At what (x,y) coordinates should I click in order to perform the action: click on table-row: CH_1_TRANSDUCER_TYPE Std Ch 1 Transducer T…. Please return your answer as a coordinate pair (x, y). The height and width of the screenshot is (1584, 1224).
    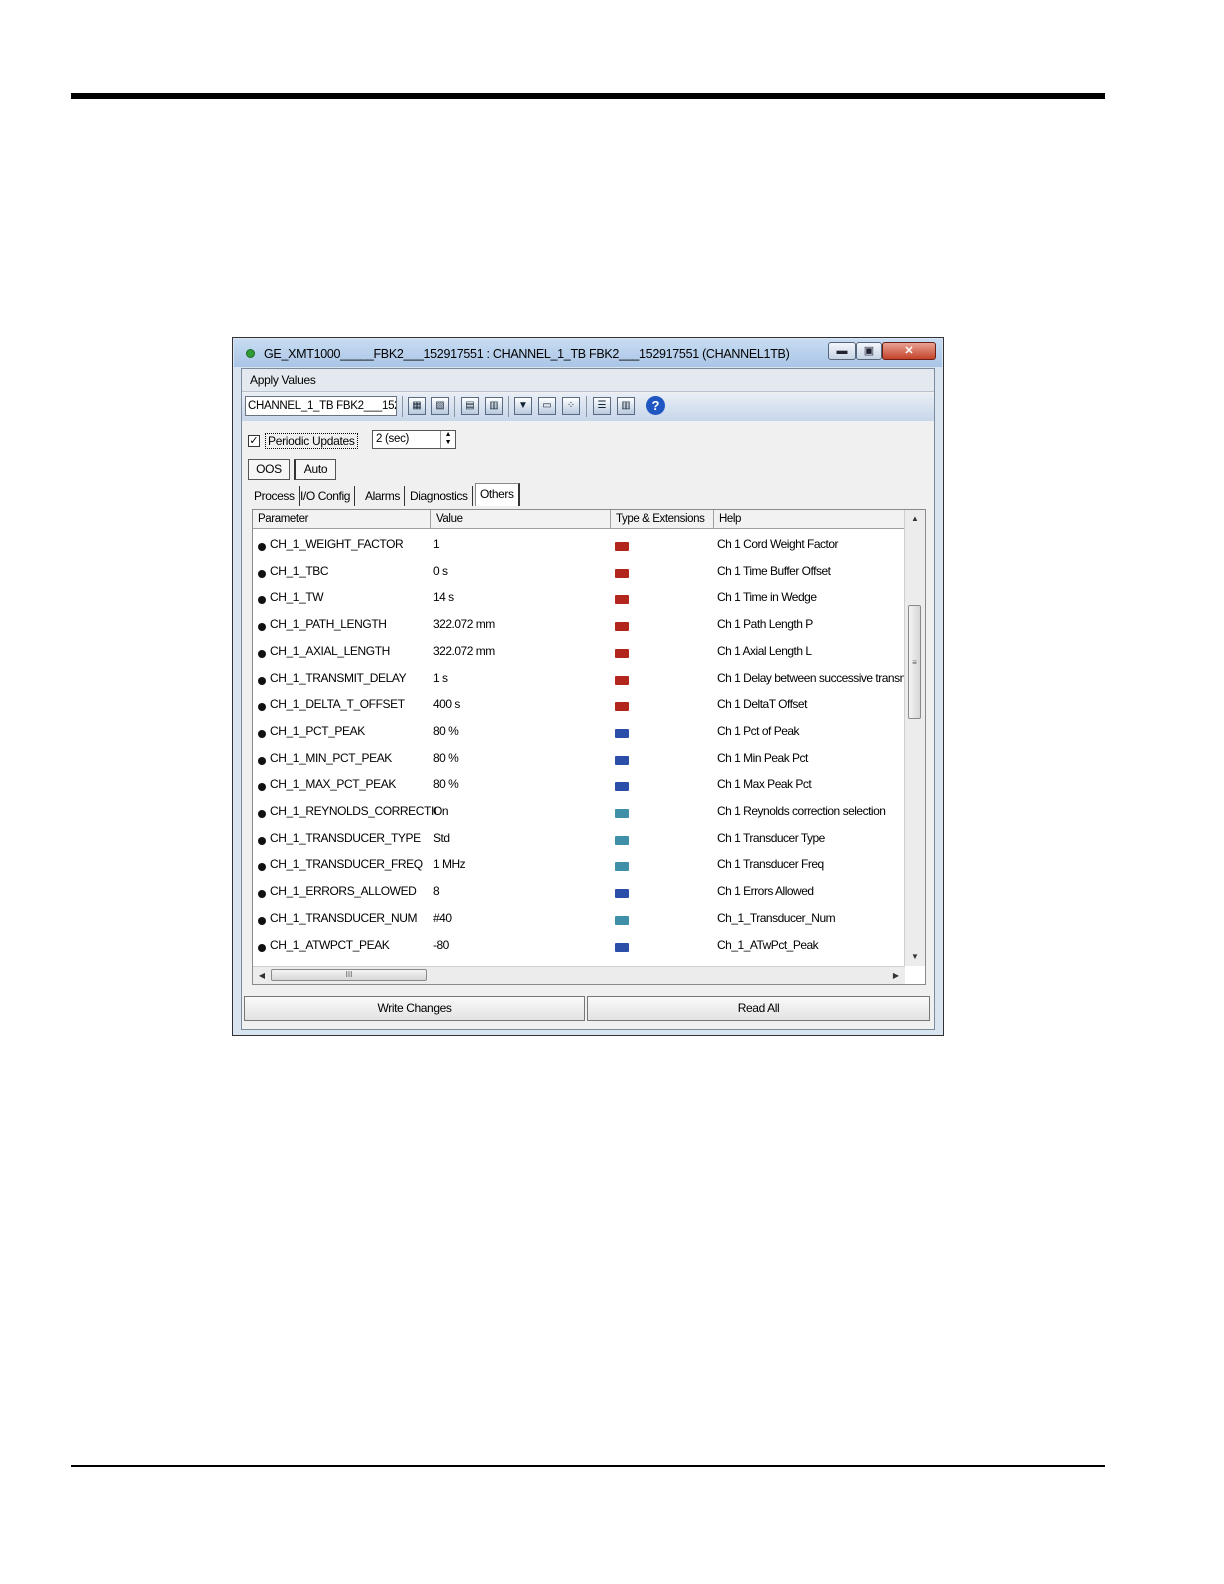
    Looking at the image, I should click on (579, 836).